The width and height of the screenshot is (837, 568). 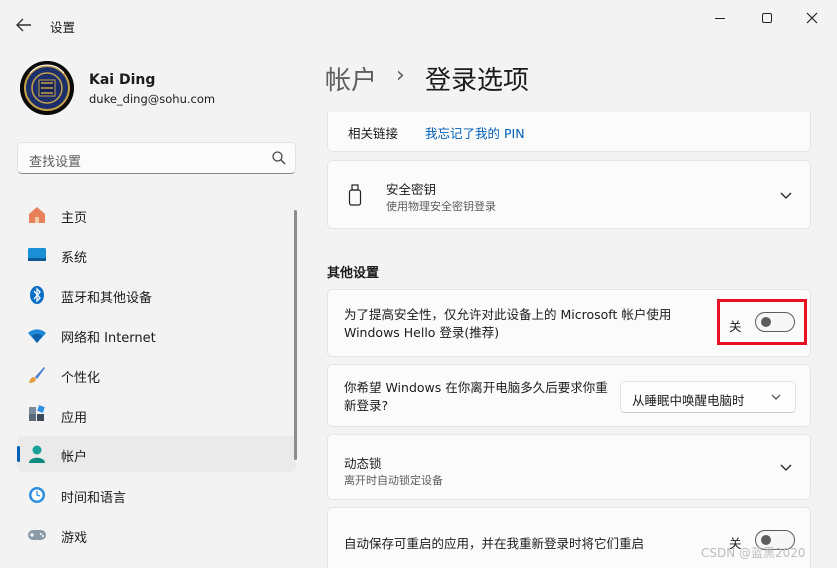 What do you see at coordinates (156, 495) in the screenshot?
I see `sidebar-item-time-language: 时间和语言` at bounding box center [156, 495].